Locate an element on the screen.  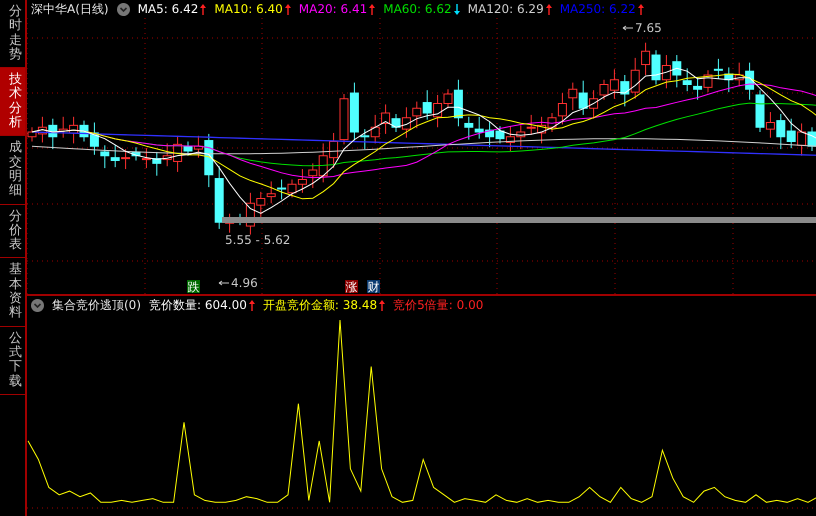
price-label: 7.65 is located at coordinates (642, 28).